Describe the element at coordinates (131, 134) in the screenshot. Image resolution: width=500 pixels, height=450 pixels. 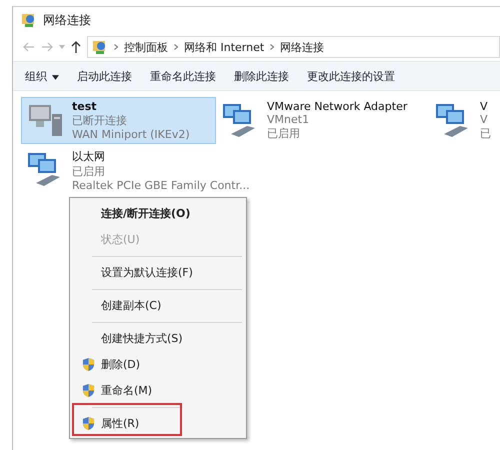
I see `connection-detail: WAN Miniport (IKEv2)` at that location.